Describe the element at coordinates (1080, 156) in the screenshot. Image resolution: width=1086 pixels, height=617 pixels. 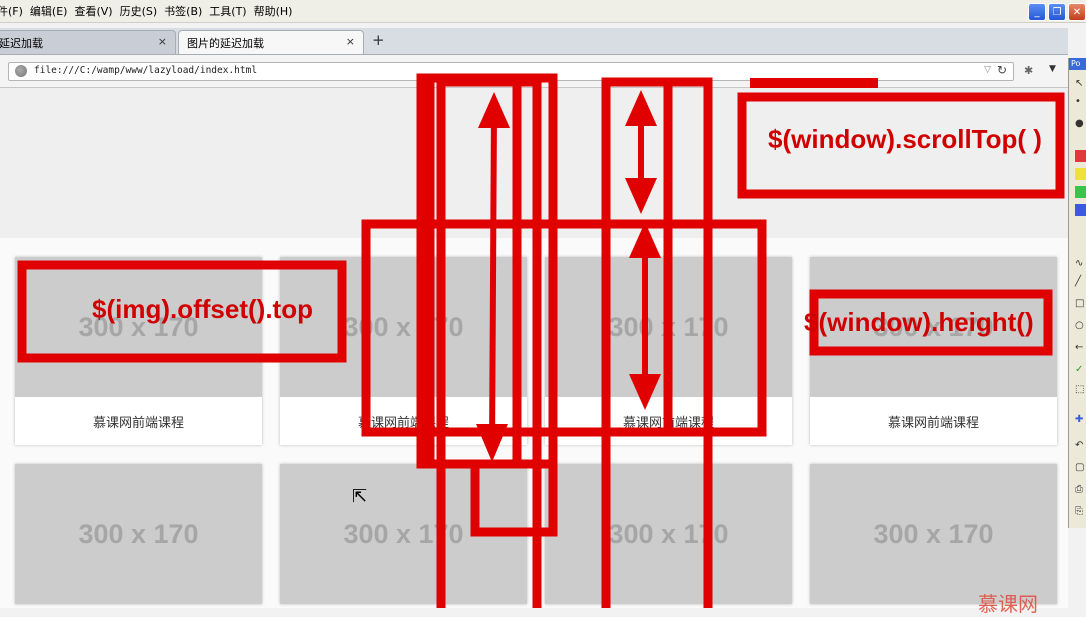
I see `red-swatch-icon` at that location.